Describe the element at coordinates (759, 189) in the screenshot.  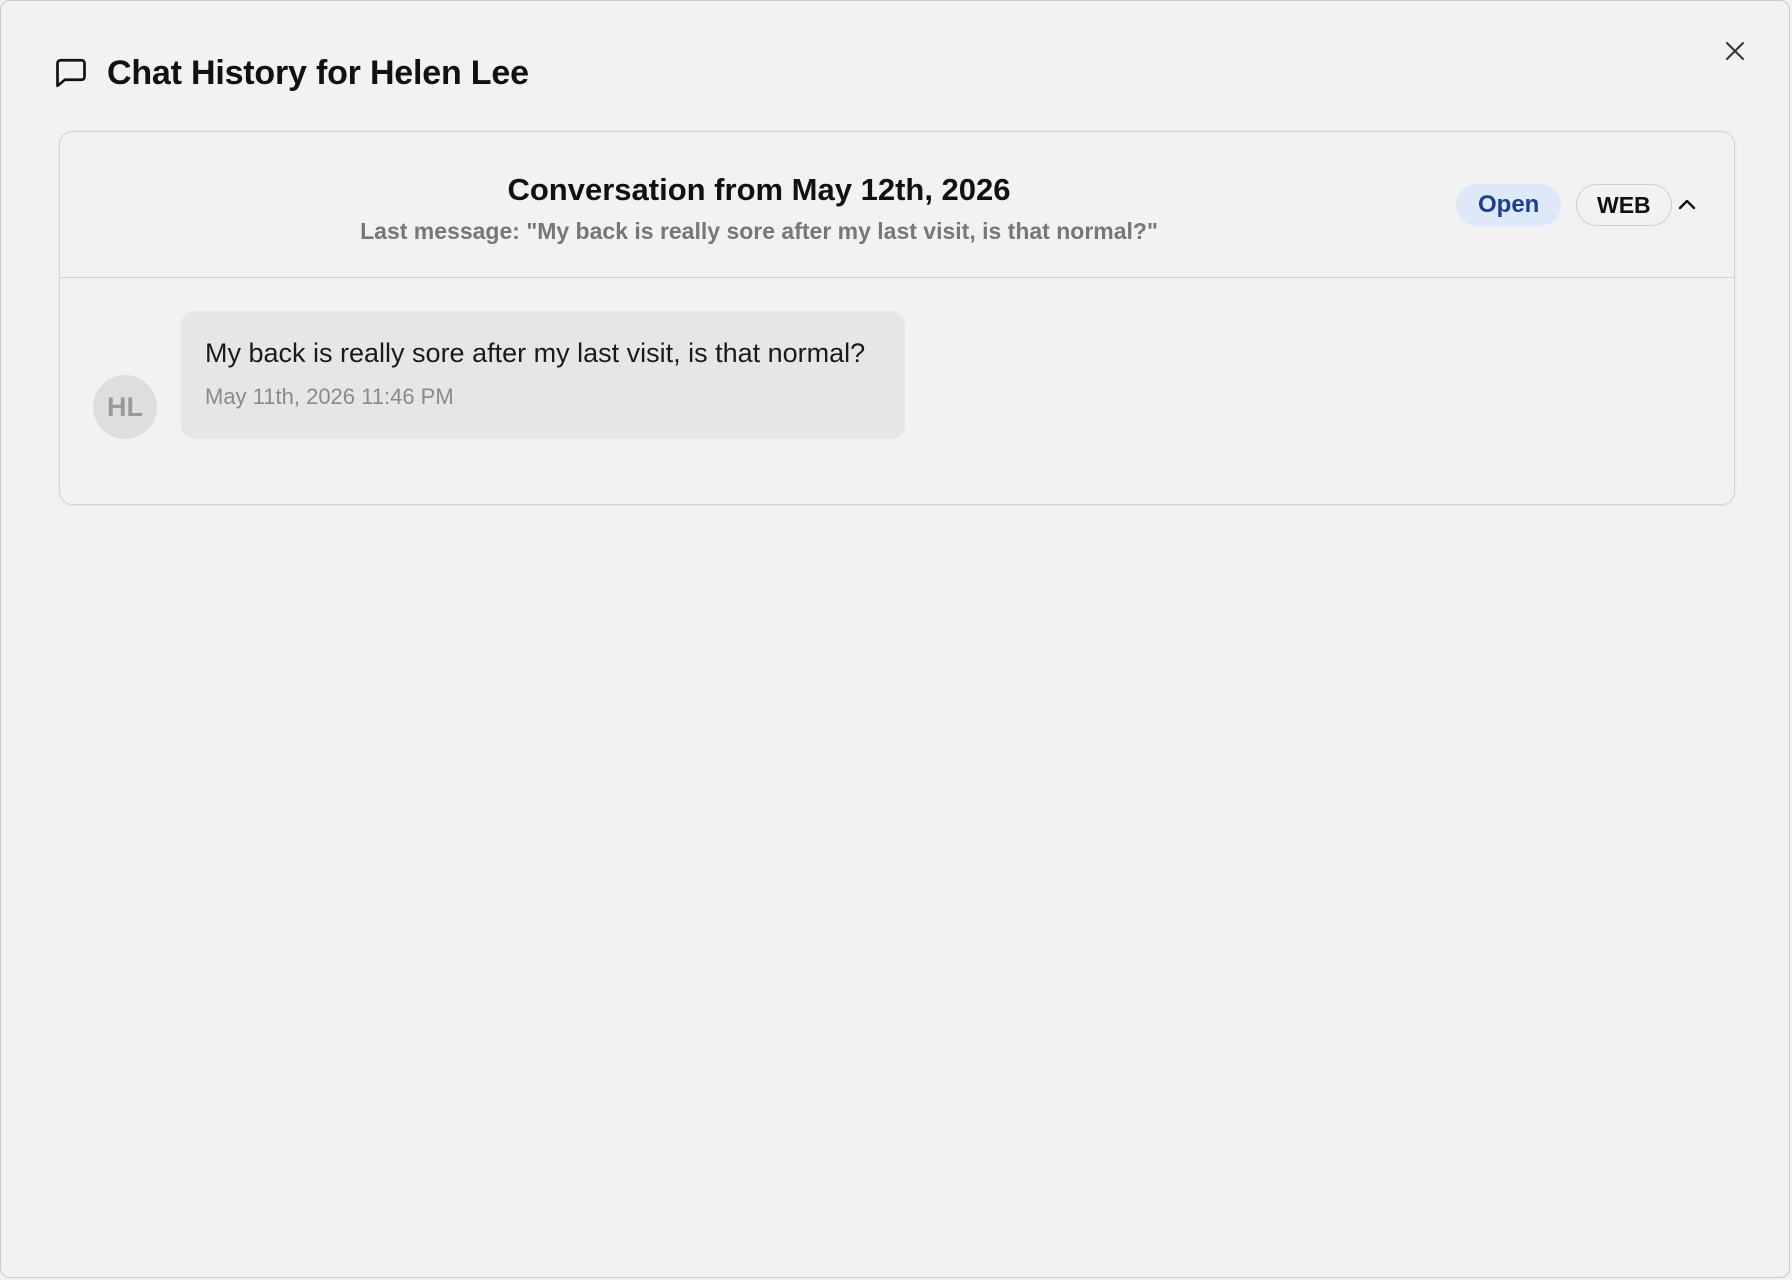
I see `conversation-title: Conversation from May 12th, 2026` at that location.